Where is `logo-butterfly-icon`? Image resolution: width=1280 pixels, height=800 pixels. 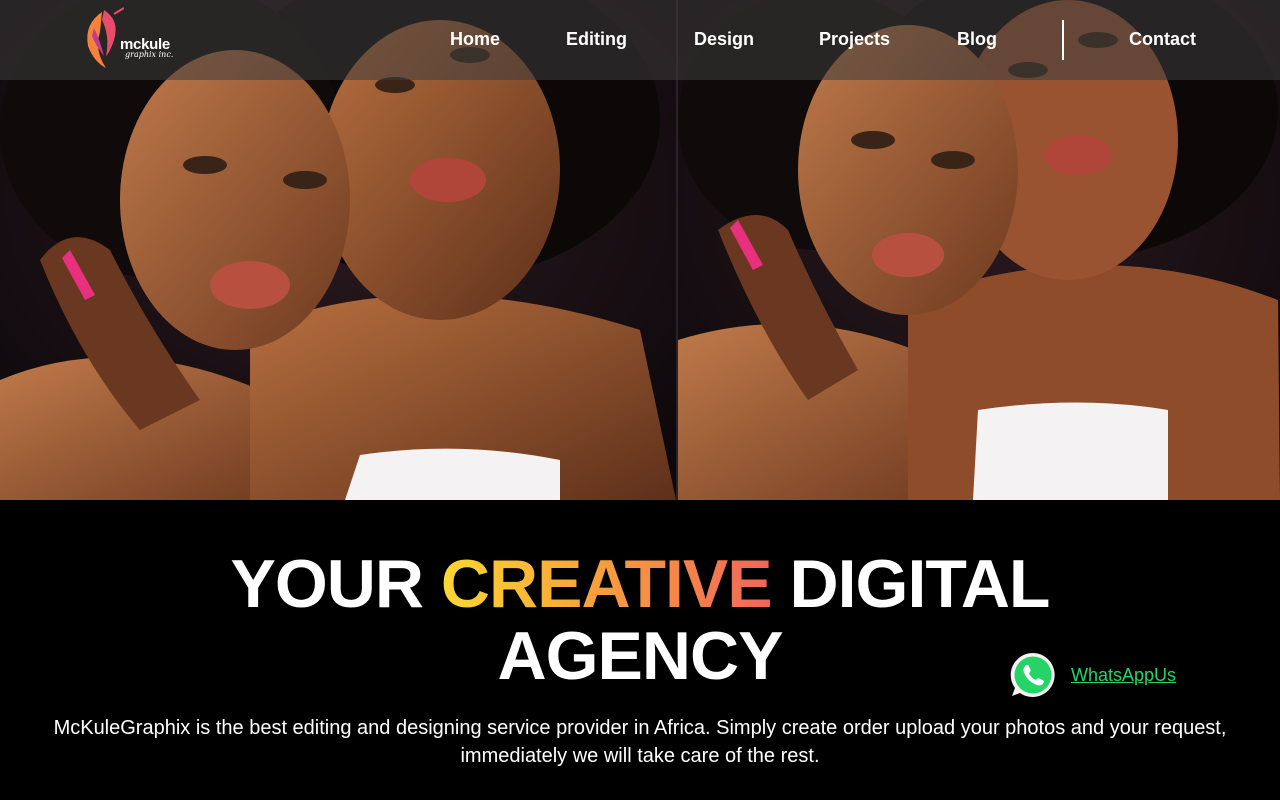
logo-butterfly-icon is located at coordinates (105, 37).